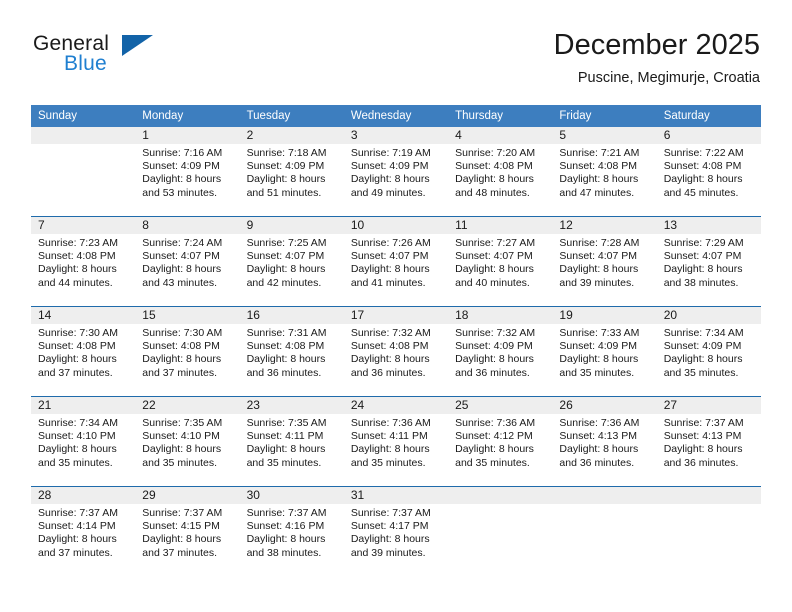 The width and height of the screenshot is (792, 612). What do you see at coordinates (604, 116) in the screenshot?
I see `weekday-header-friday: Friday` at bounding box center [604, 116].